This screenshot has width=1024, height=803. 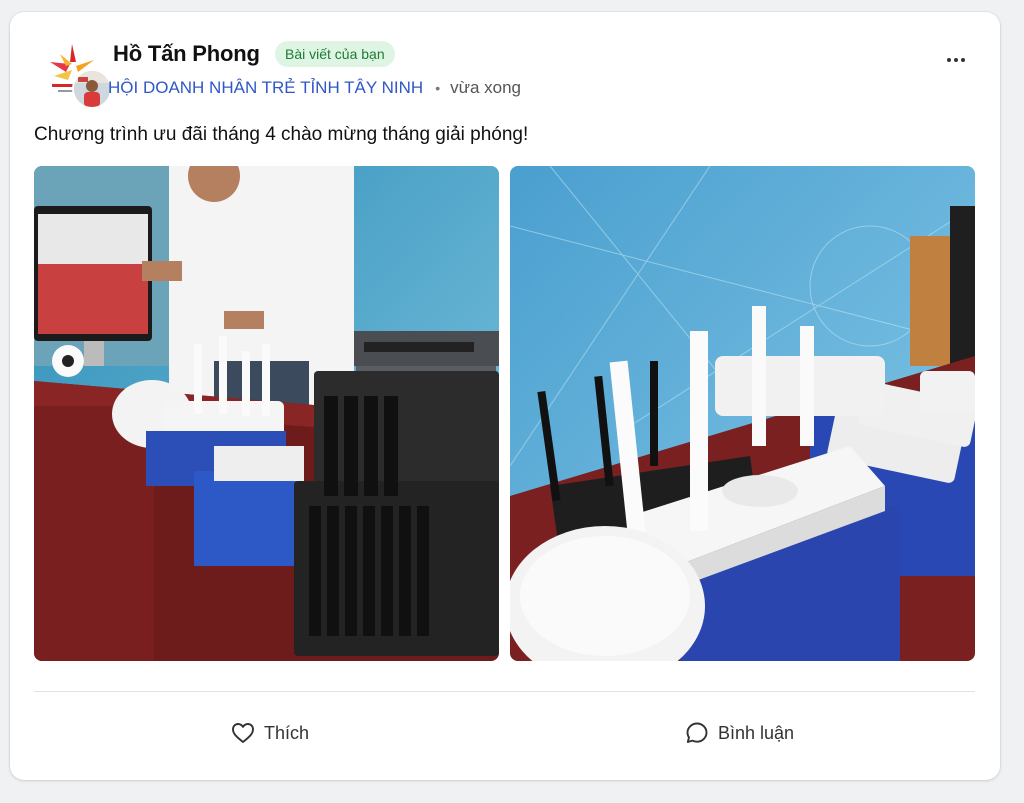 I want to click on like-label: Thích, so click(x=287, y=732).